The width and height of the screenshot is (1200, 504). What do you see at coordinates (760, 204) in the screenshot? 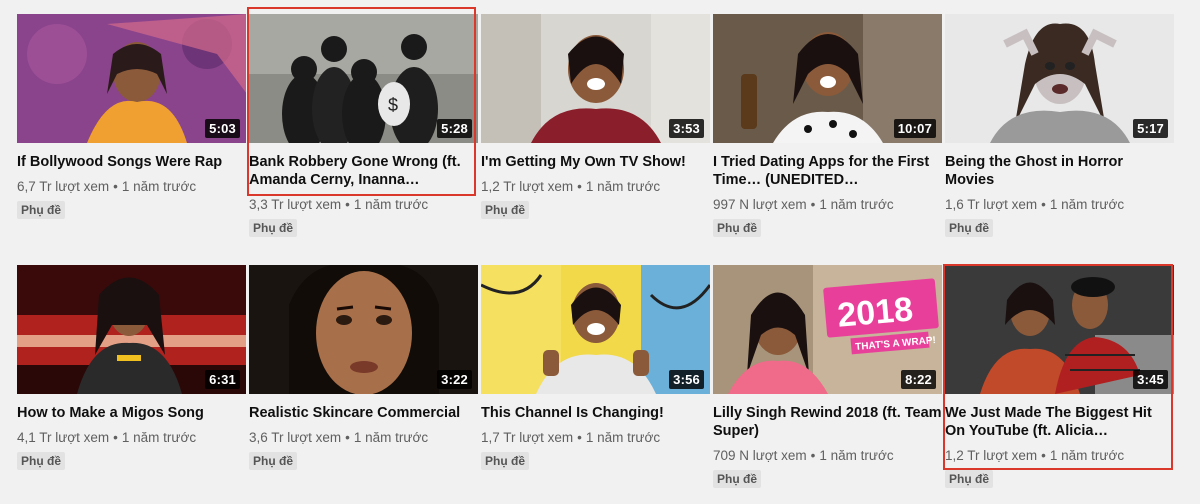
I see `view-count: 997 N lượt xem` at bounding box center [760, 204].